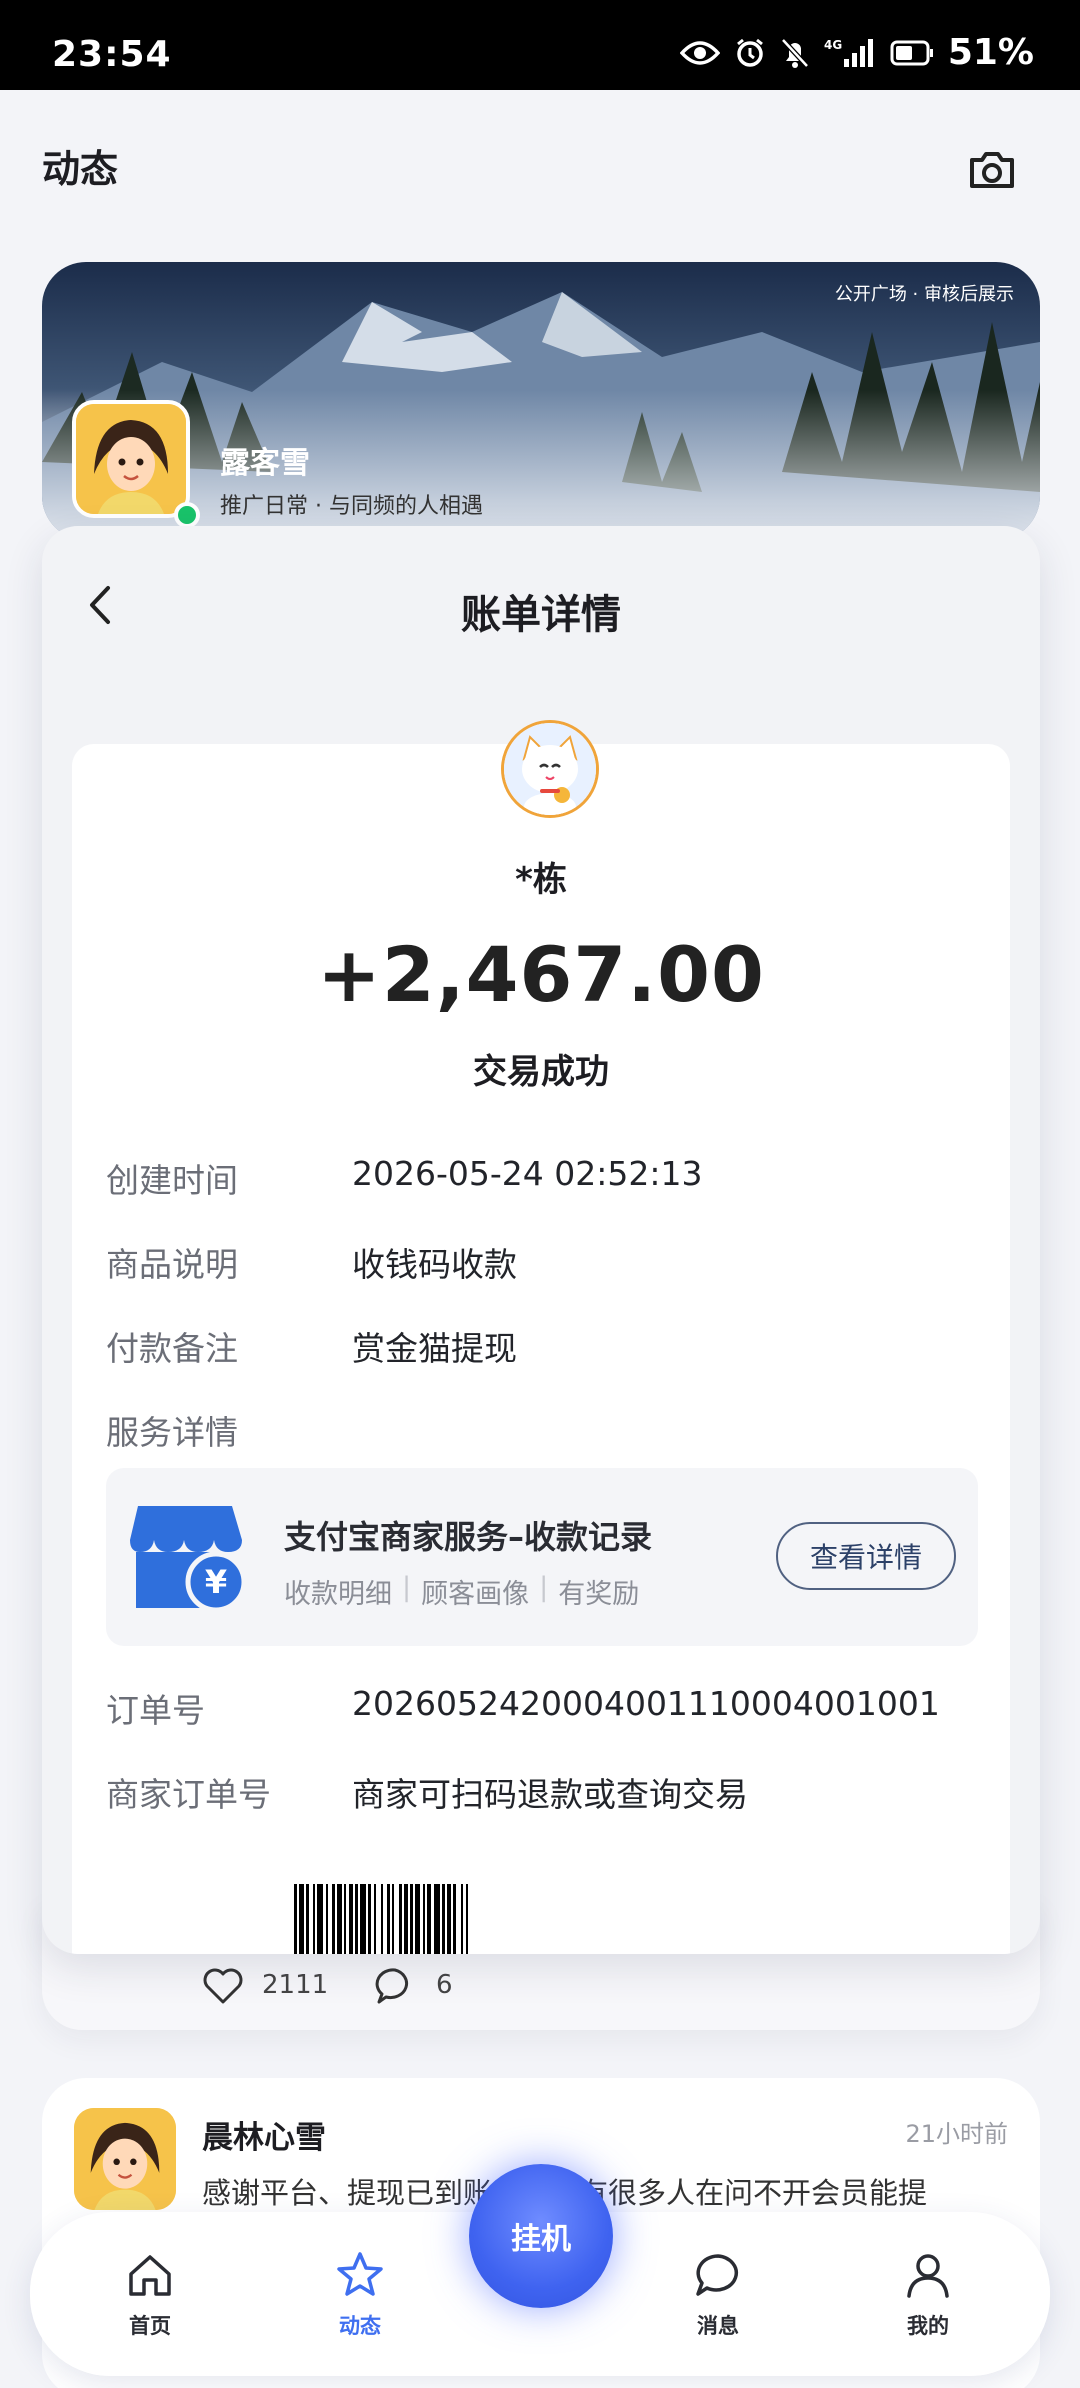  What do you see at coordinates (541, 1072) in the screenshot?
I see `transaction-status: 交易成功` at bounding box center [541, 1072].